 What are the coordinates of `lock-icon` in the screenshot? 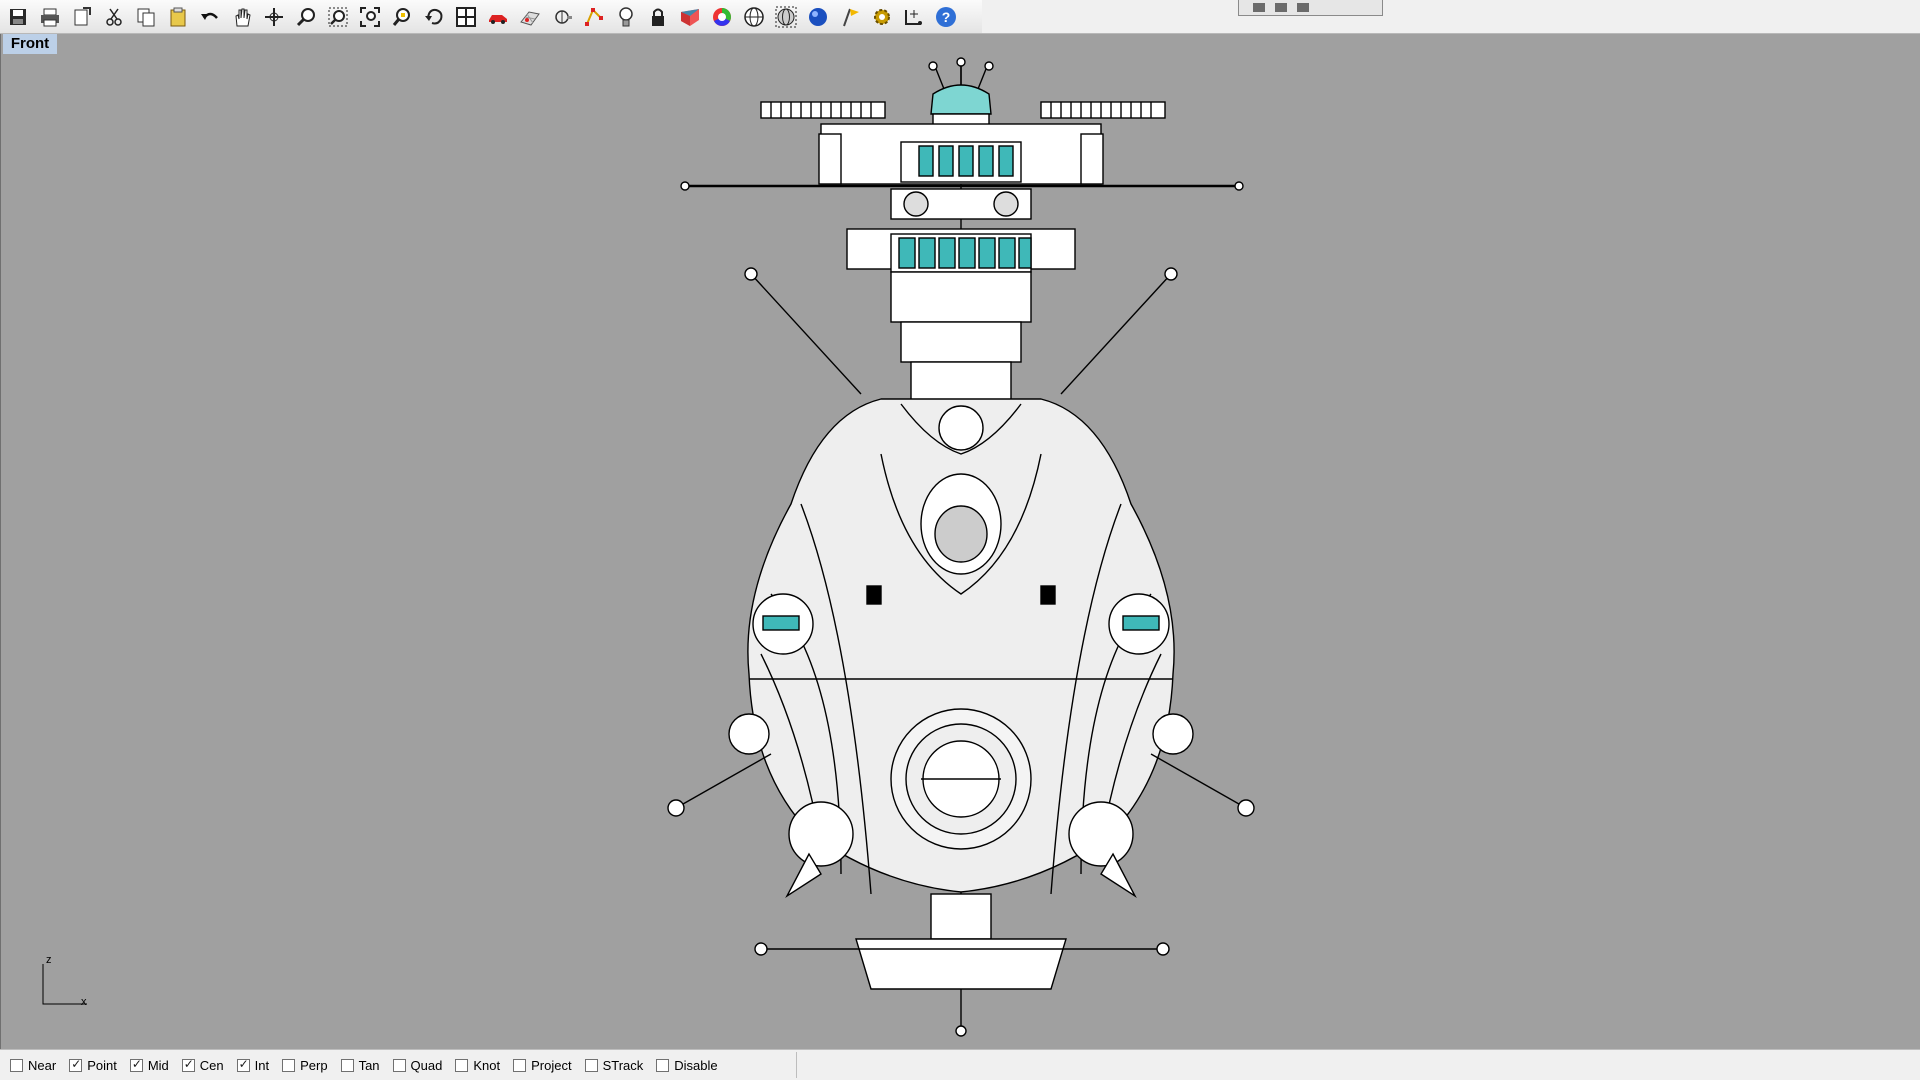 It's located at (658, 17).